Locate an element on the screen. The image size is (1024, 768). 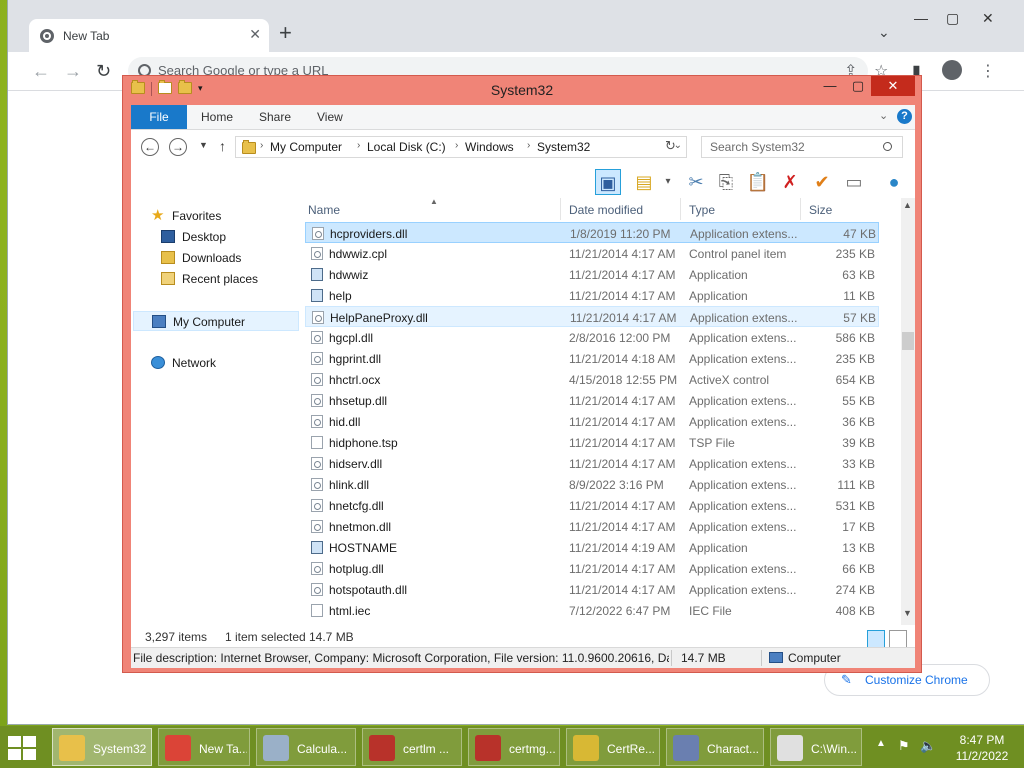
nav-desktop: Desktop is located at coordinates (216, 237).